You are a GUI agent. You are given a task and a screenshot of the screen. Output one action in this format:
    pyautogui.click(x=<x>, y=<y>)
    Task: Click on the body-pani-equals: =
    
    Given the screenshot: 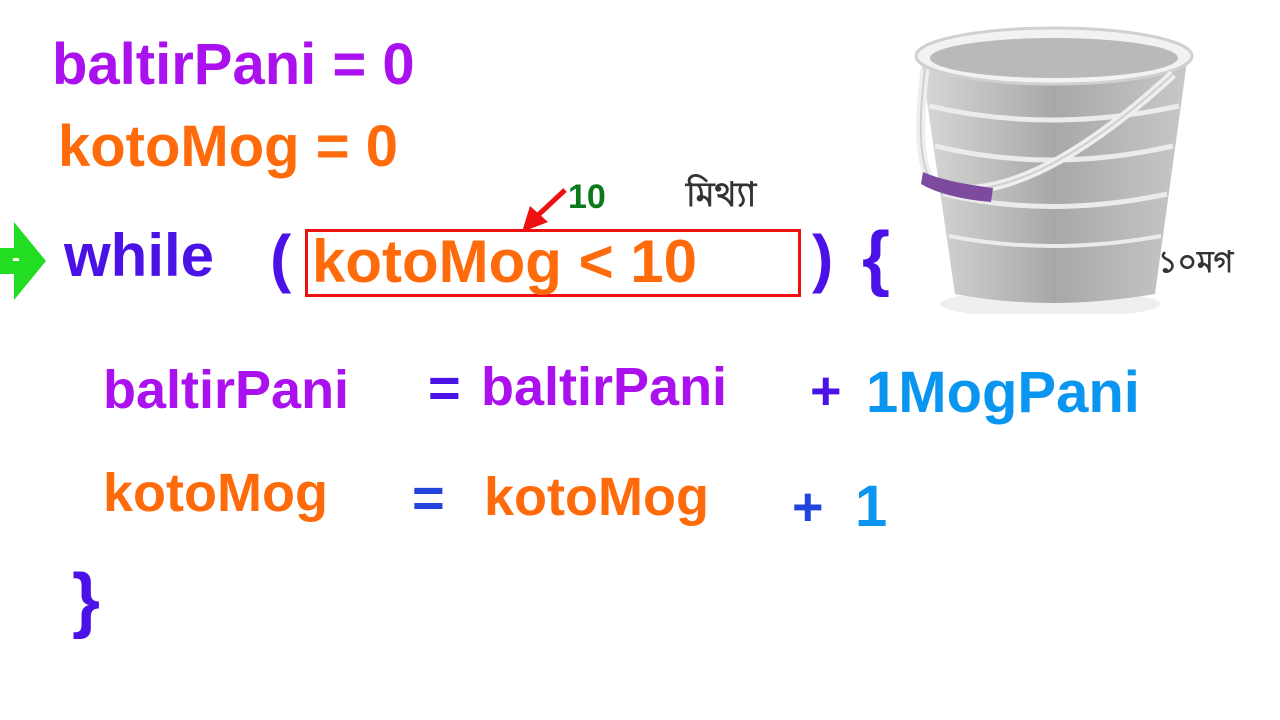 What is the action you would take?
    pyautogui.click(x=444, y=387)
    